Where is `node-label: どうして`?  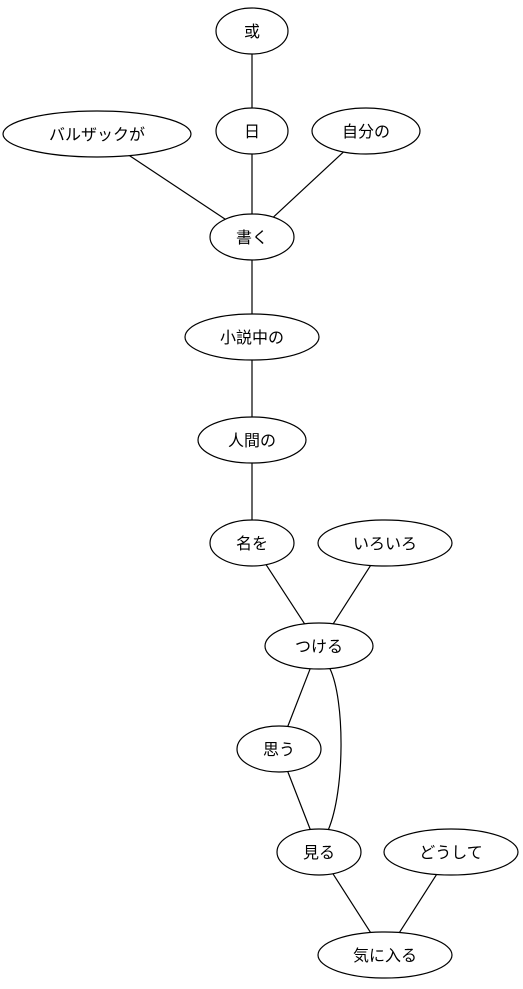
node-label: どうして is located at coordinates (451, 852).